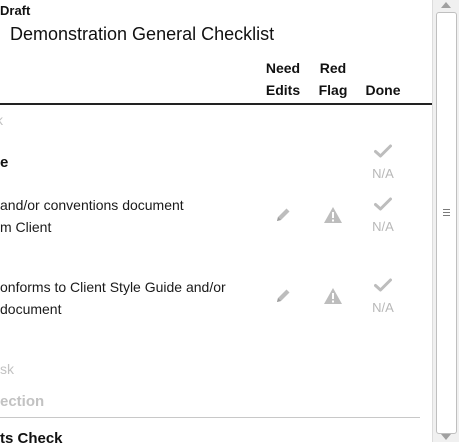  I want to click on column-header-need-edits: Need Edits, so click(283, 79).